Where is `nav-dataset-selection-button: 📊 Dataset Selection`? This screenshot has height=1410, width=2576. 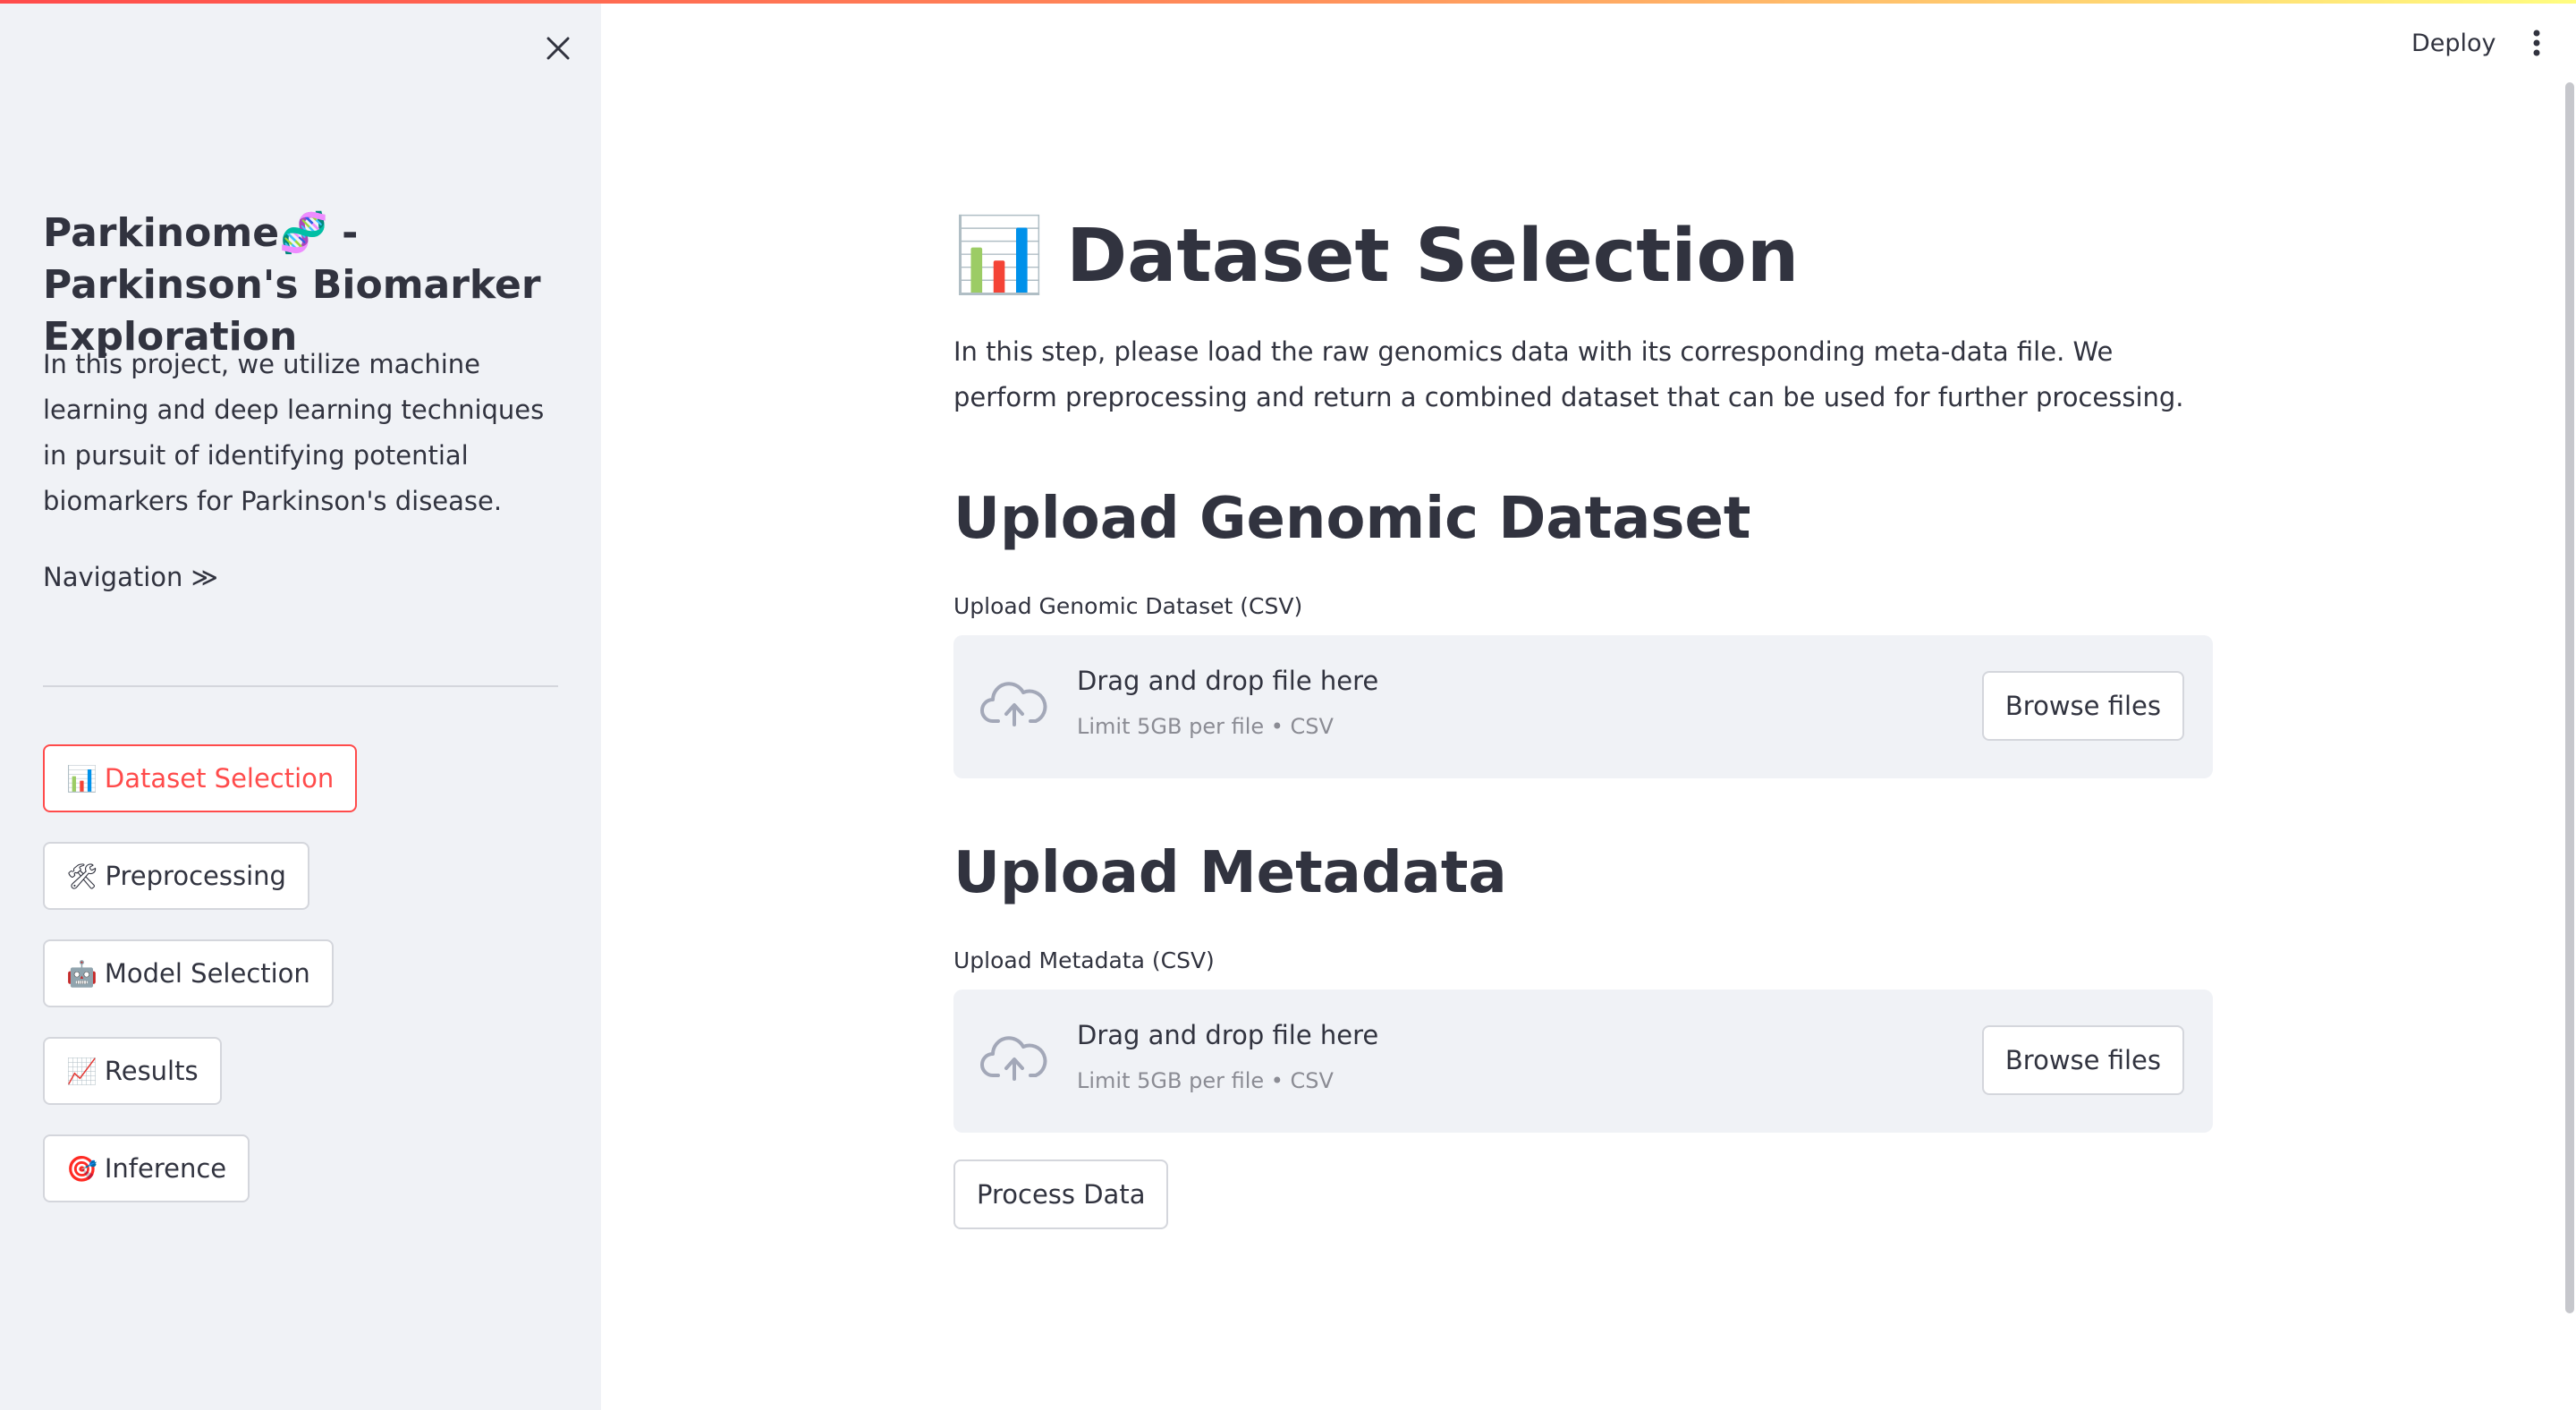 nav-dataset-selection-button: 📊 Dataset Selection is located at coordinates (200, 778).